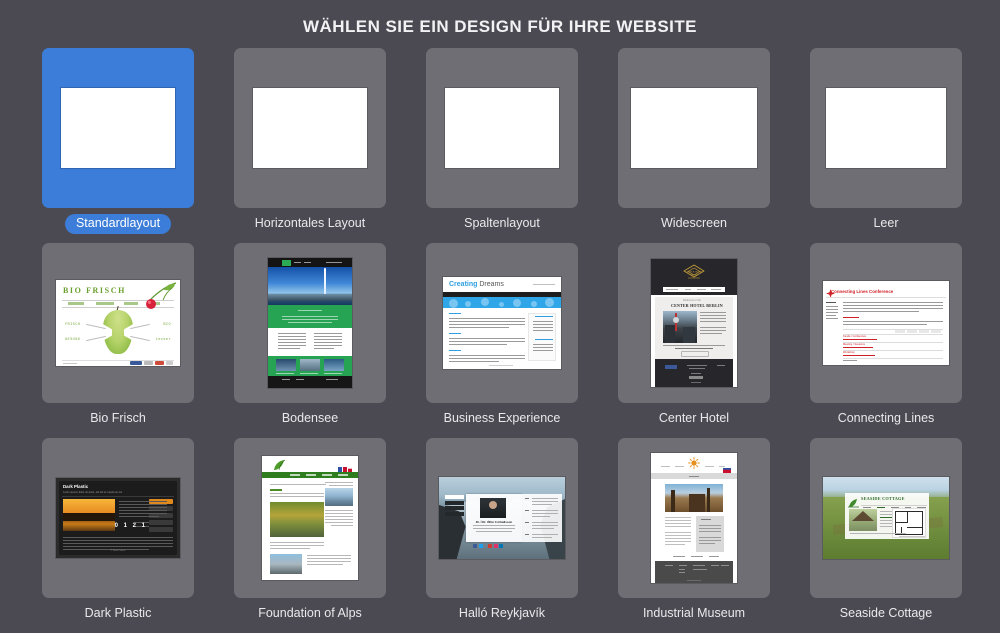 The image size is (1000, 633). I want to click on cottage-photo, so click(863, 520).